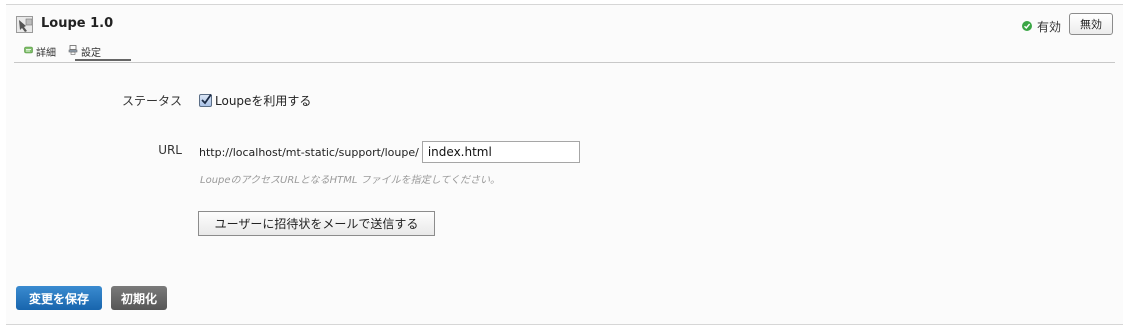 The width and height of the screenshot is (1129, 327). Describe the element at coordinates (350, 180) in the screenshot. I see `url-hint: LoupeのアクセスURLとなるHTML ファイルを指定してください。` at that location.